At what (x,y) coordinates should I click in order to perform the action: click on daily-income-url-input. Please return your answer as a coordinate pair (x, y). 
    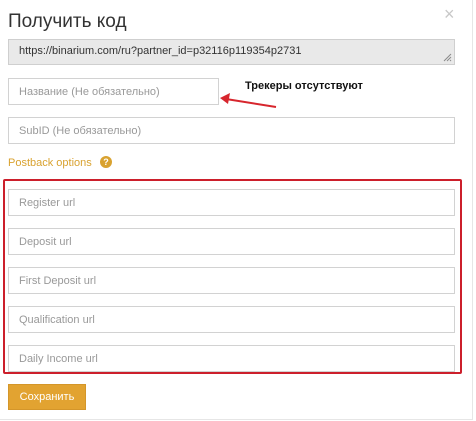
    Looking at the image, I should click on (231, 358).